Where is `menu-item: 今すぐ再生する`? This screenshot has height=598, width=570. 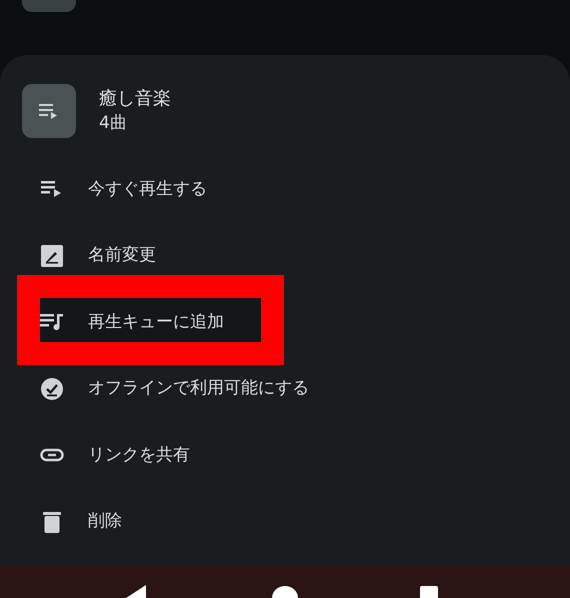 menu-item: 今すぐ再生する is located at coordinates (147, 189).